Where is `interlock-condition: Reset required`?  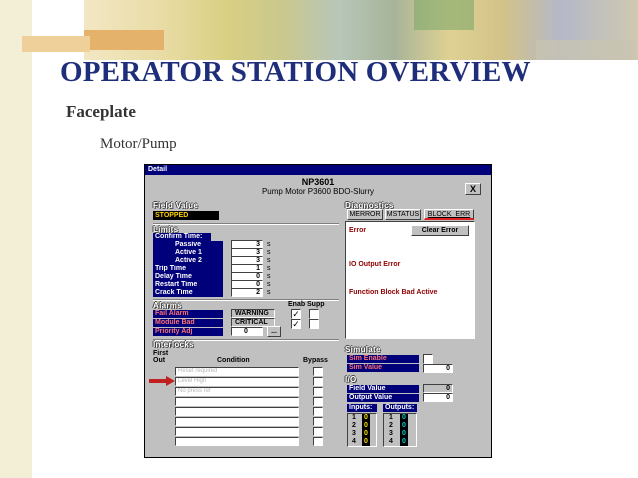 interlock-condition: Reset required is located at coordinates (237, 371).